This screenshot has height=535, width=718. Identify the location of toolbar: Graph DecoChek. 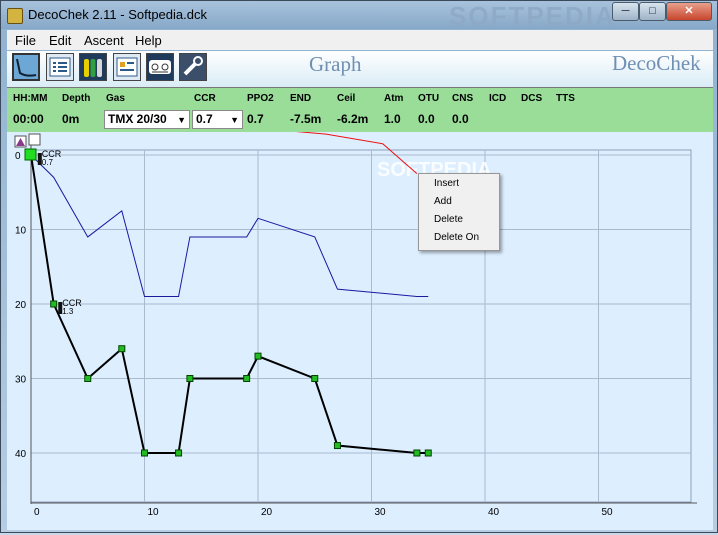
(360, 69).